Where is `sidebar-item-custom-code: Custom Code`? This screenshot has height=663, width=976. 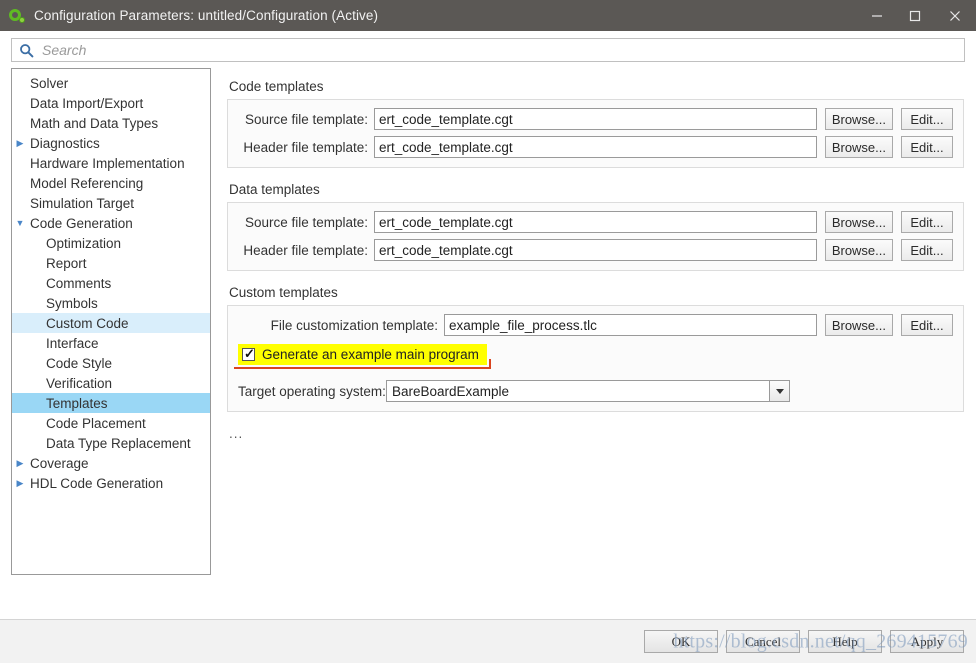
sidebar-item-custom-code: Custom Code is located at coordinates (111, 323).